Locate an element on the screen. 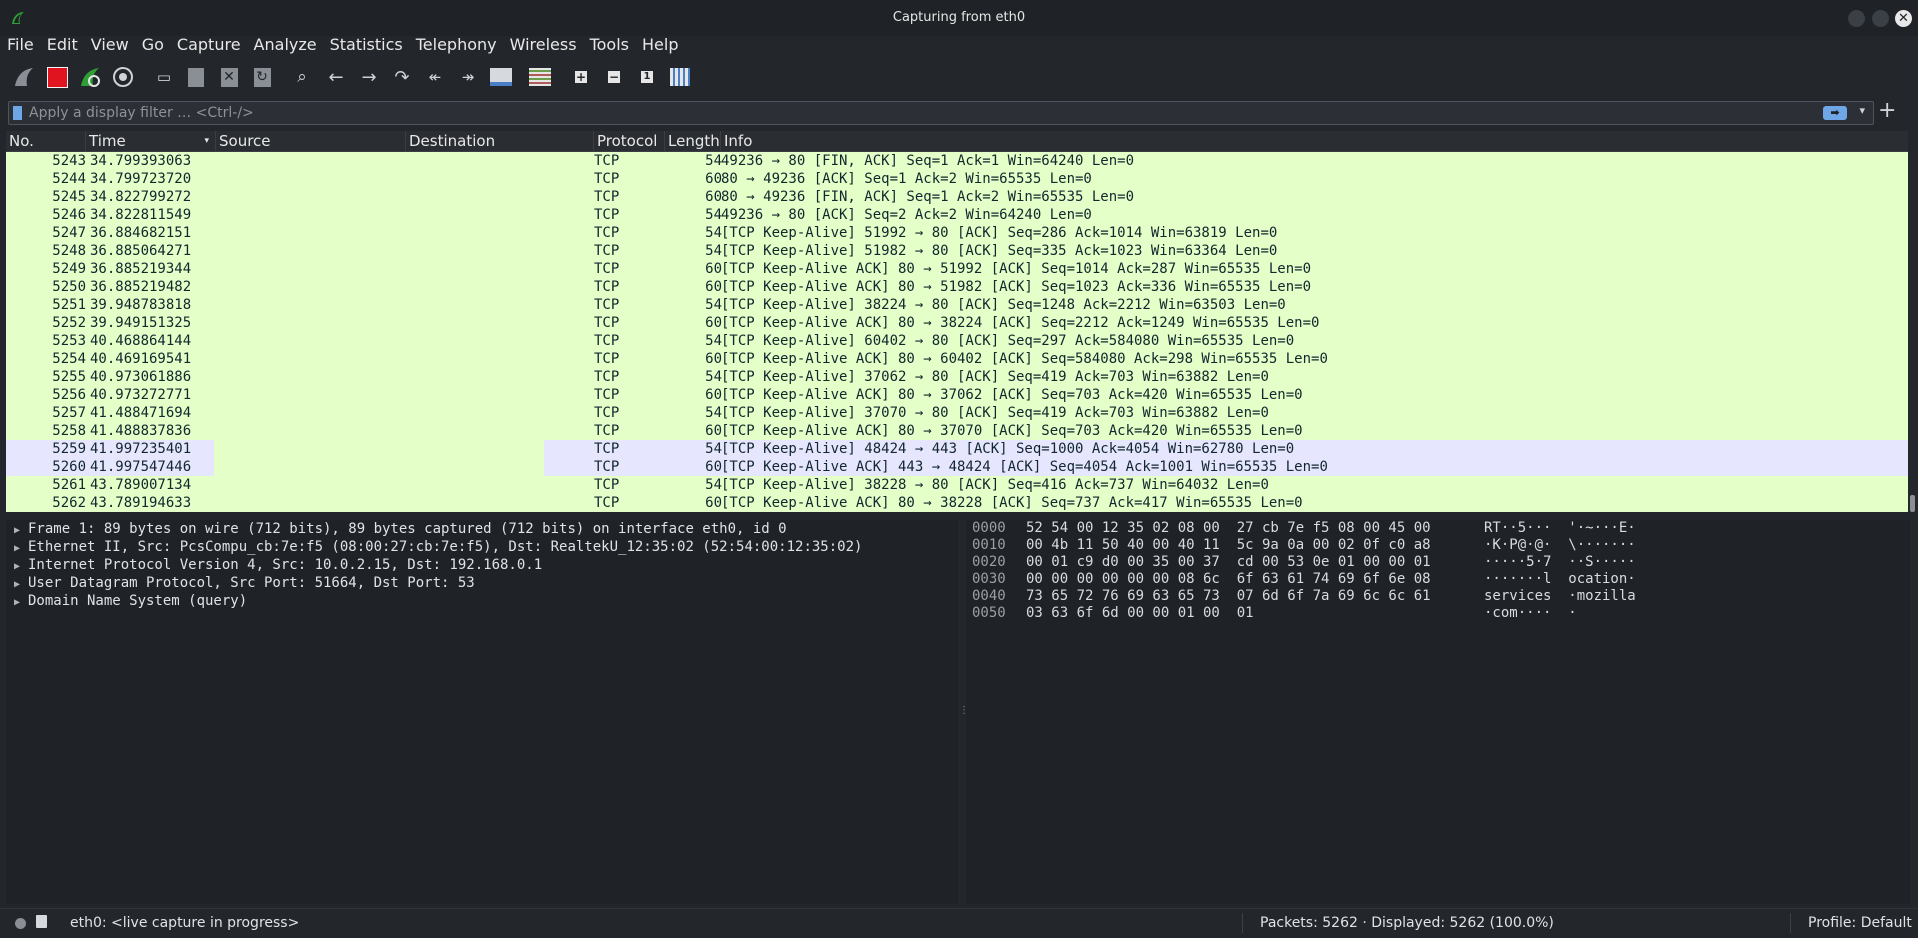  packet-list-scrollbar is located at coordinates (1912, 503).